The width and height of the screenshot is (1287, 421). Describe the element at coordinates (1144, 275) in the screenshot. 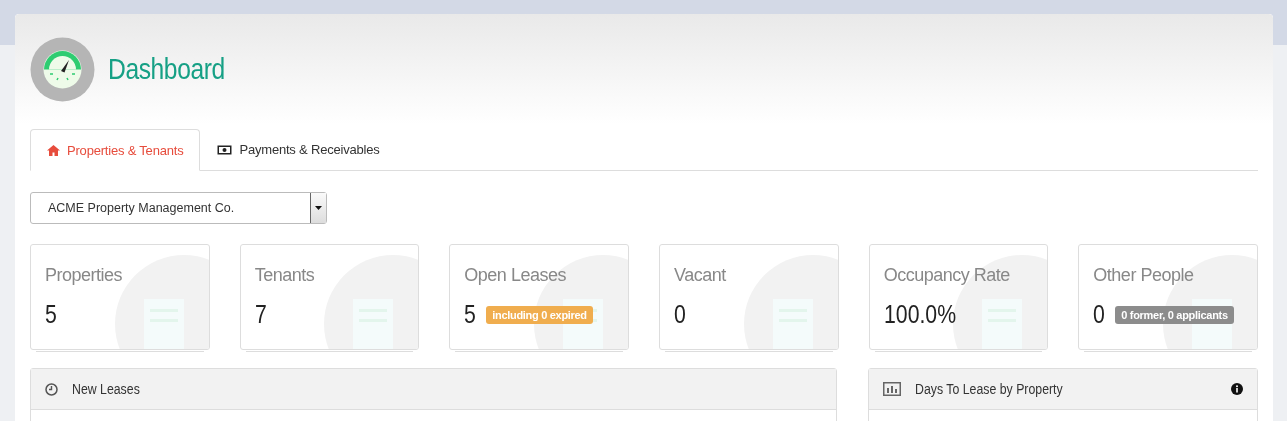

I see `stat-label: Other People` at that location.